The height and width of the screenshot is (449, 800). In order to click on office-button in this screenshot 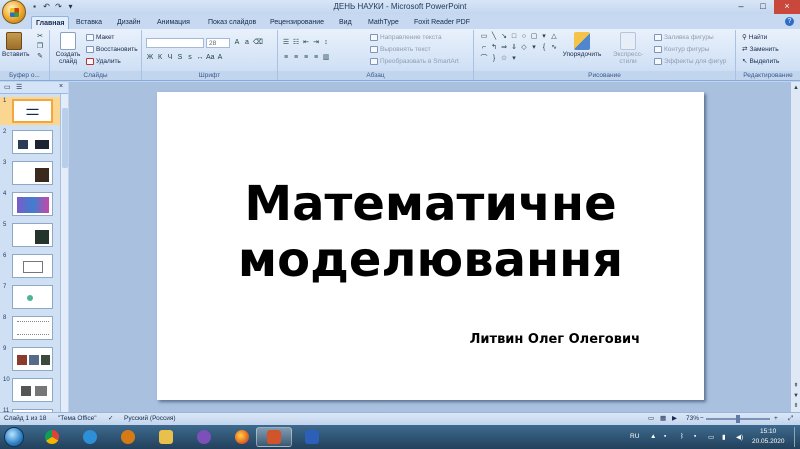, I will do `click(14, 12)`.